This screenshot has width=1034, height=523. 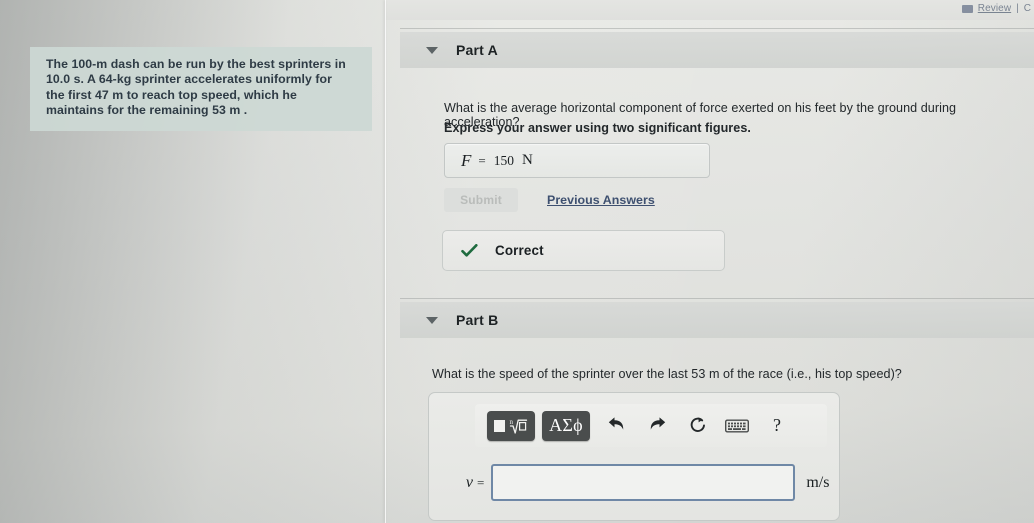 What do you see at coordinates (717, 298) in the screenshot?
I see `part-b-top-rule` at bounding box center [717, 298].